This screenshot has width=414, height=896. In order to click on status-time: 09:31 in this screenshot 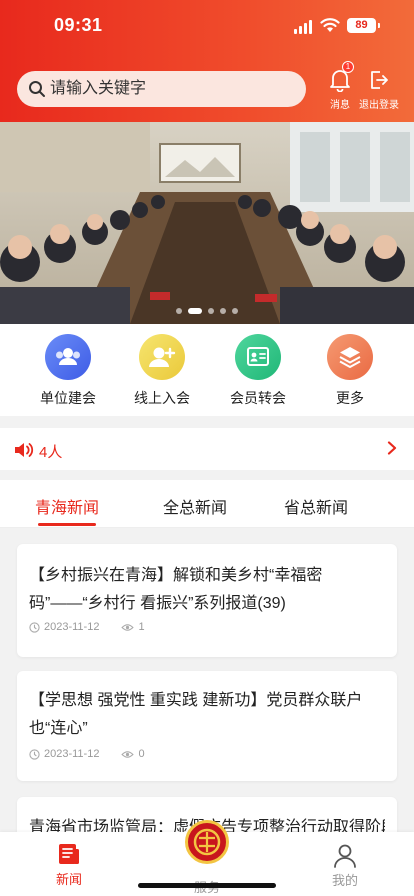, I will do `click(78, 25)`.